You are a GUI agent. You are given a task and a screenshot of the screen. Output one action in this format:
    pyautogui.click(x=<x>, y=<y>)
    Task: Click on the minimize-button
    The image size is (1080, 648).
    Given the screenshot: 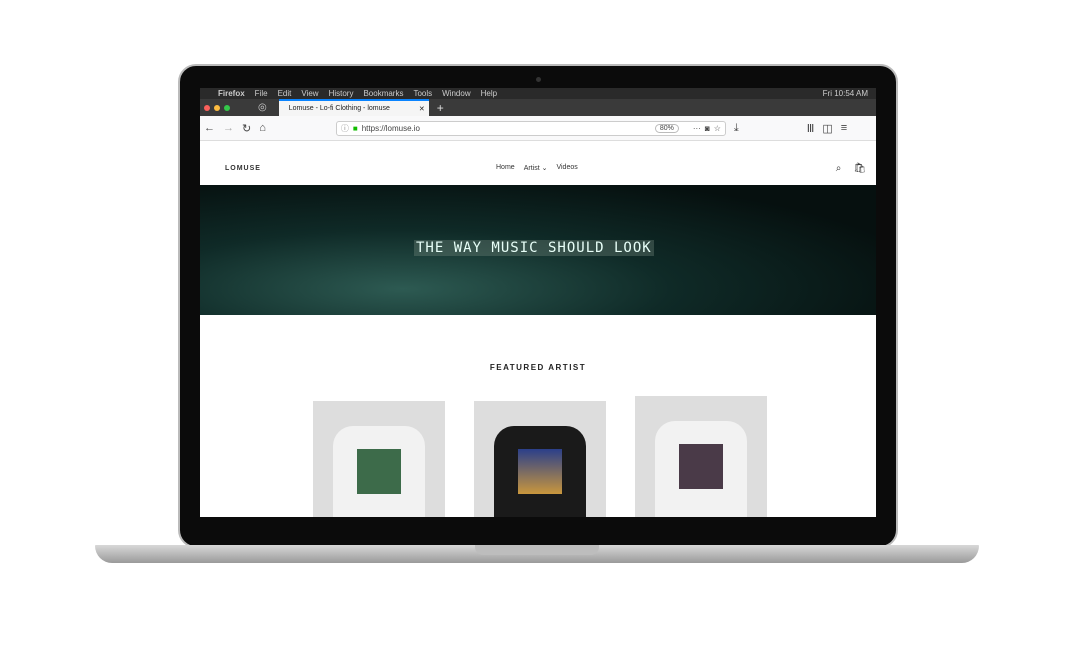 What is the action you would take?
    pyautogui.click(x=217, y=107)
    